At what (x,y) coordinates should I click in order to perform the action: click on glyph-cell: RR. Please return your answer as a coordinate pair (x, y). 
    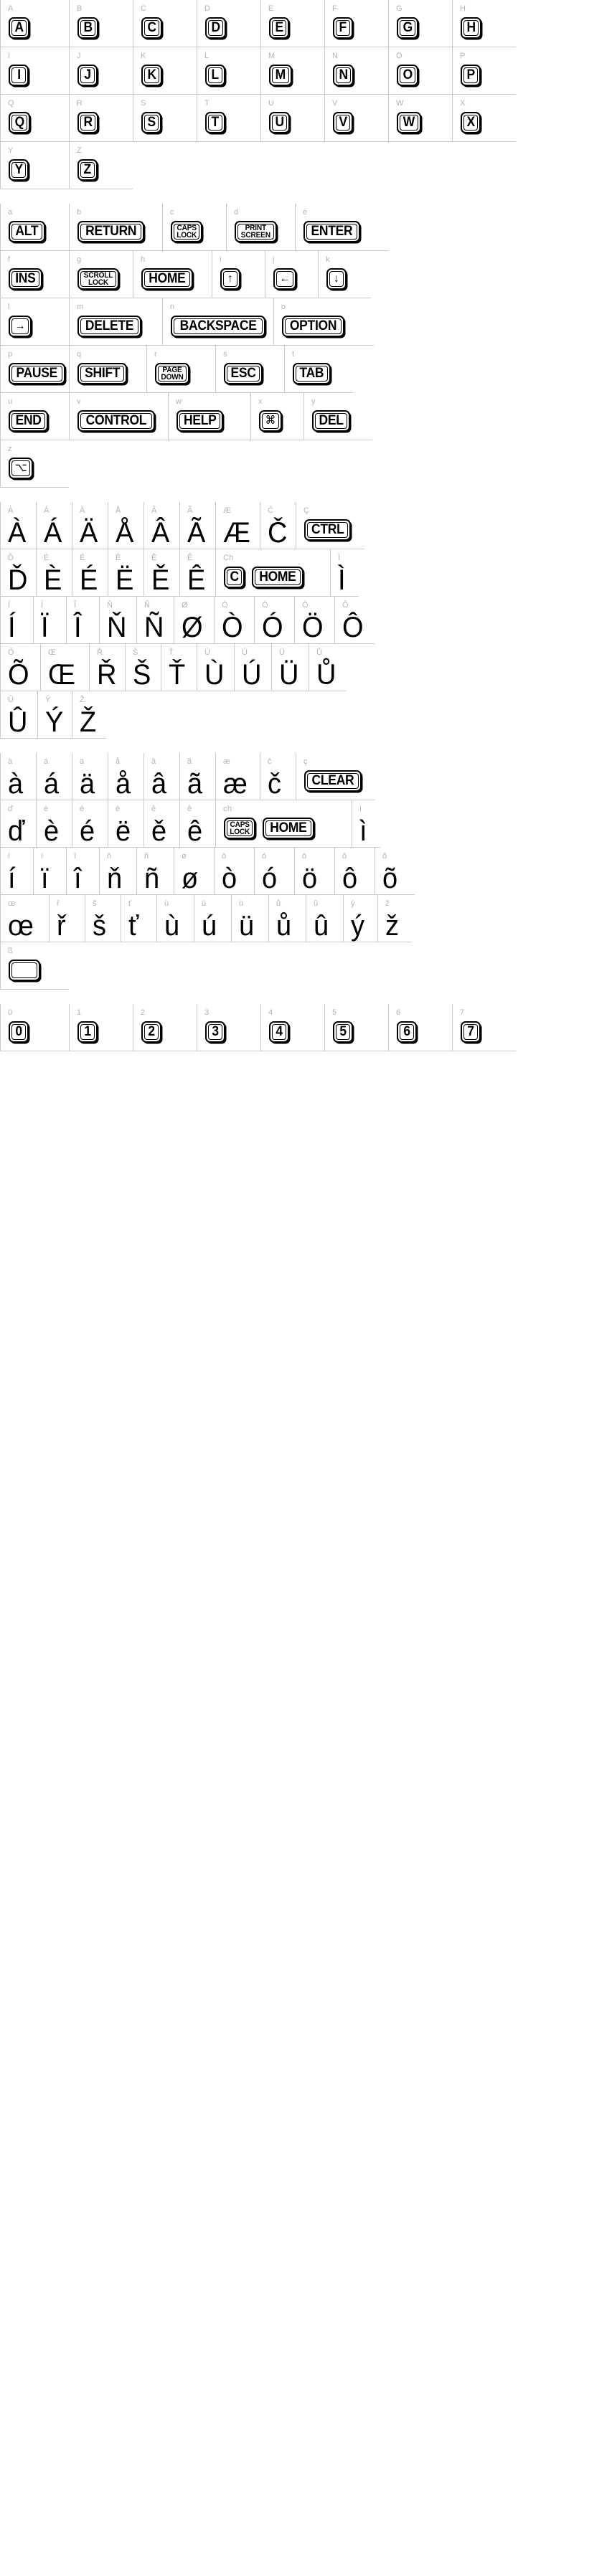
    Looking at the image, I should click on (101, 118).